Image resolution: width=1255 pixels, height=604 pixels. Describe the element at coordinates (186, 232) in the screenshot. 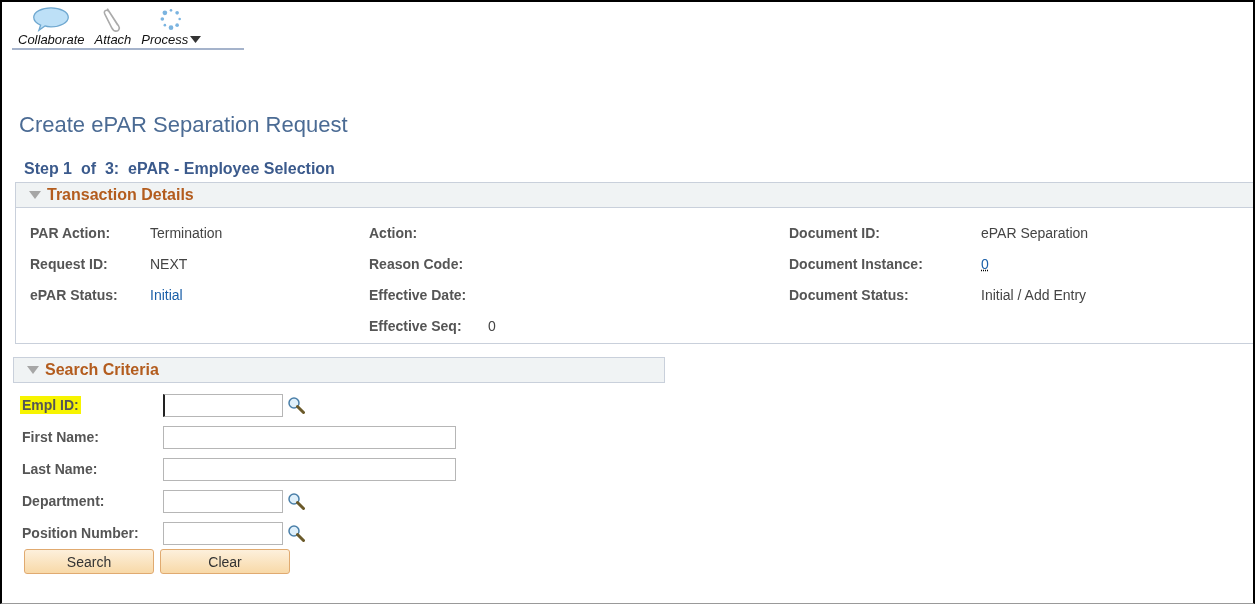

I see `field-value: Termination` at that location.